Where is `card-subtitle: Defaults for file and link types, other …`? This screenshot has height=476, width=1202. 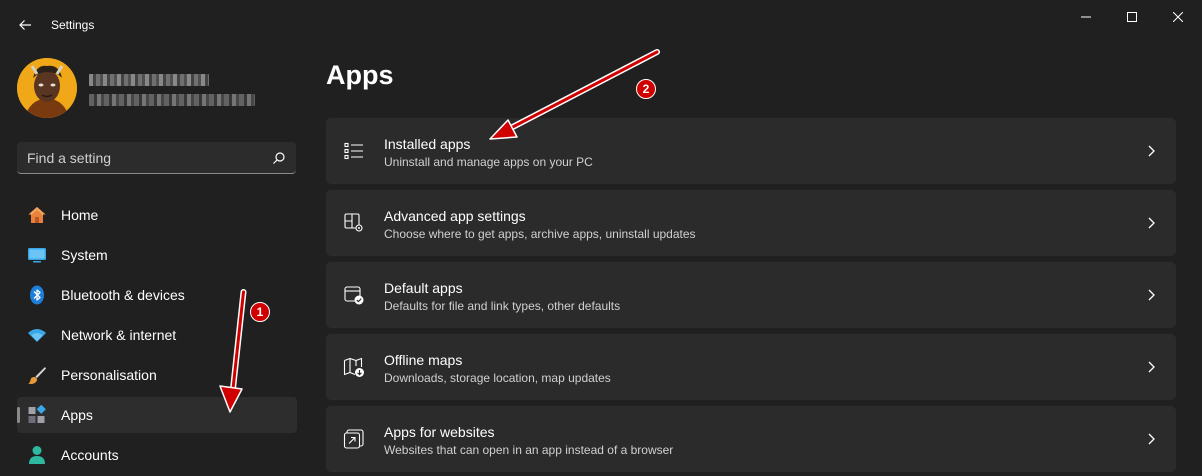
card-subtitle: Defaults for file and link types, other … is located at coordinates (502, 306).